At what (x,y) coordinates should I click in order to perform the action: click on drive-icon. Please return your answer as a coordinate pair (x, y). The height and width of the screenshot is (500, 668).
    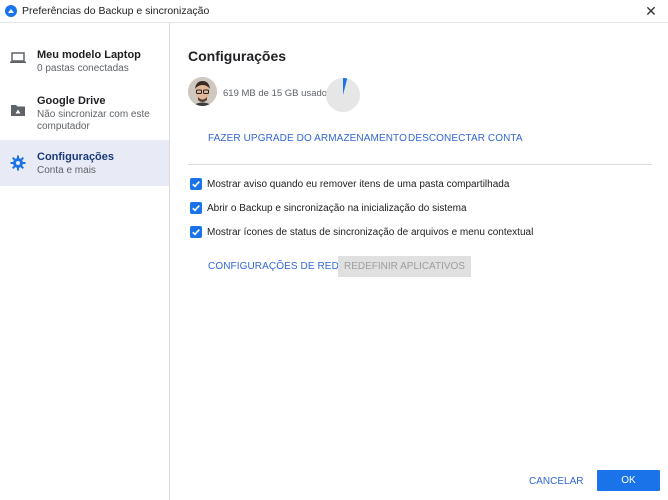
    Looking at the image, I should click on (18, 110).